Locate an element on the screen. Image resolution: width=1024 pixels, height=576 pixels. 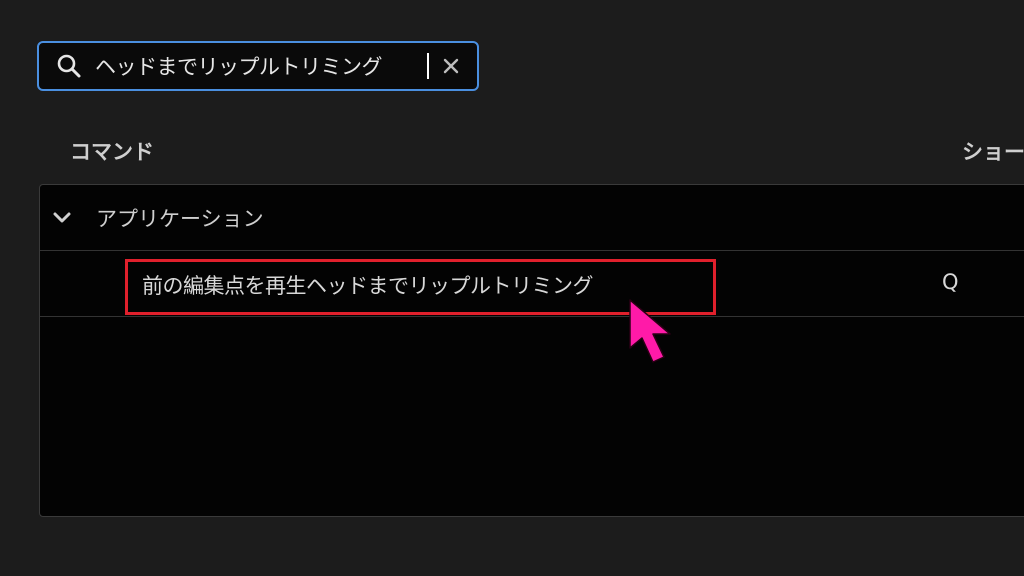
pointer-cursor-icon is located at coordinates (650, 331).